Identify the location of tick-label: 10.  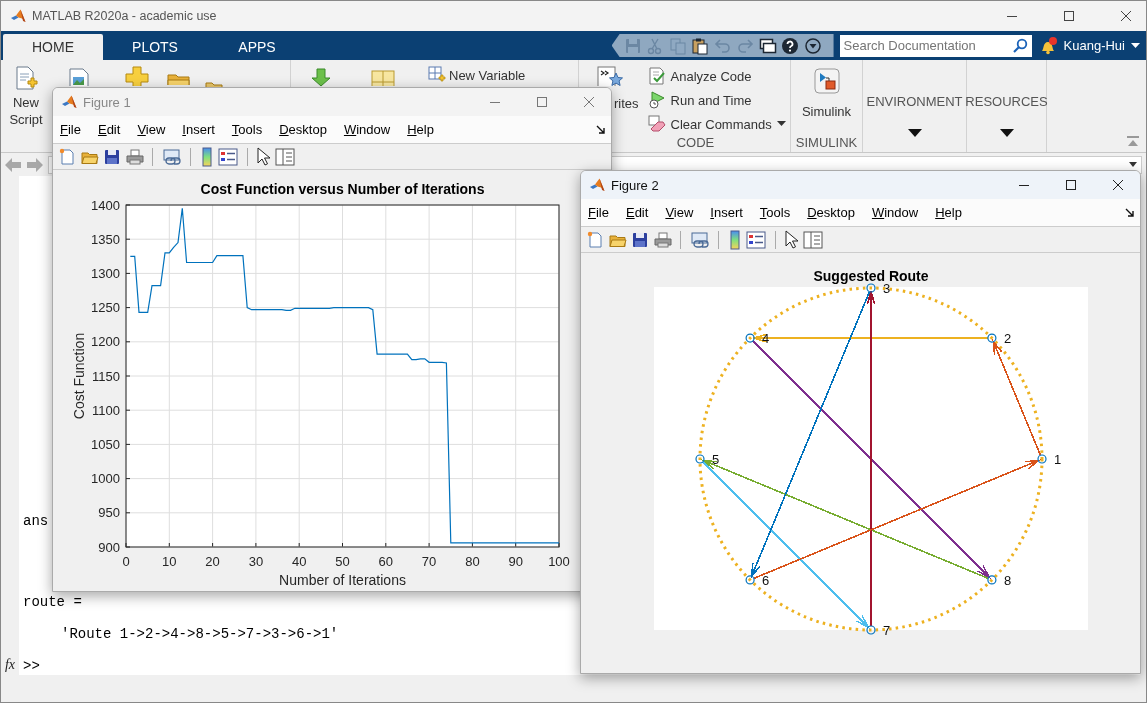
(169, 561).